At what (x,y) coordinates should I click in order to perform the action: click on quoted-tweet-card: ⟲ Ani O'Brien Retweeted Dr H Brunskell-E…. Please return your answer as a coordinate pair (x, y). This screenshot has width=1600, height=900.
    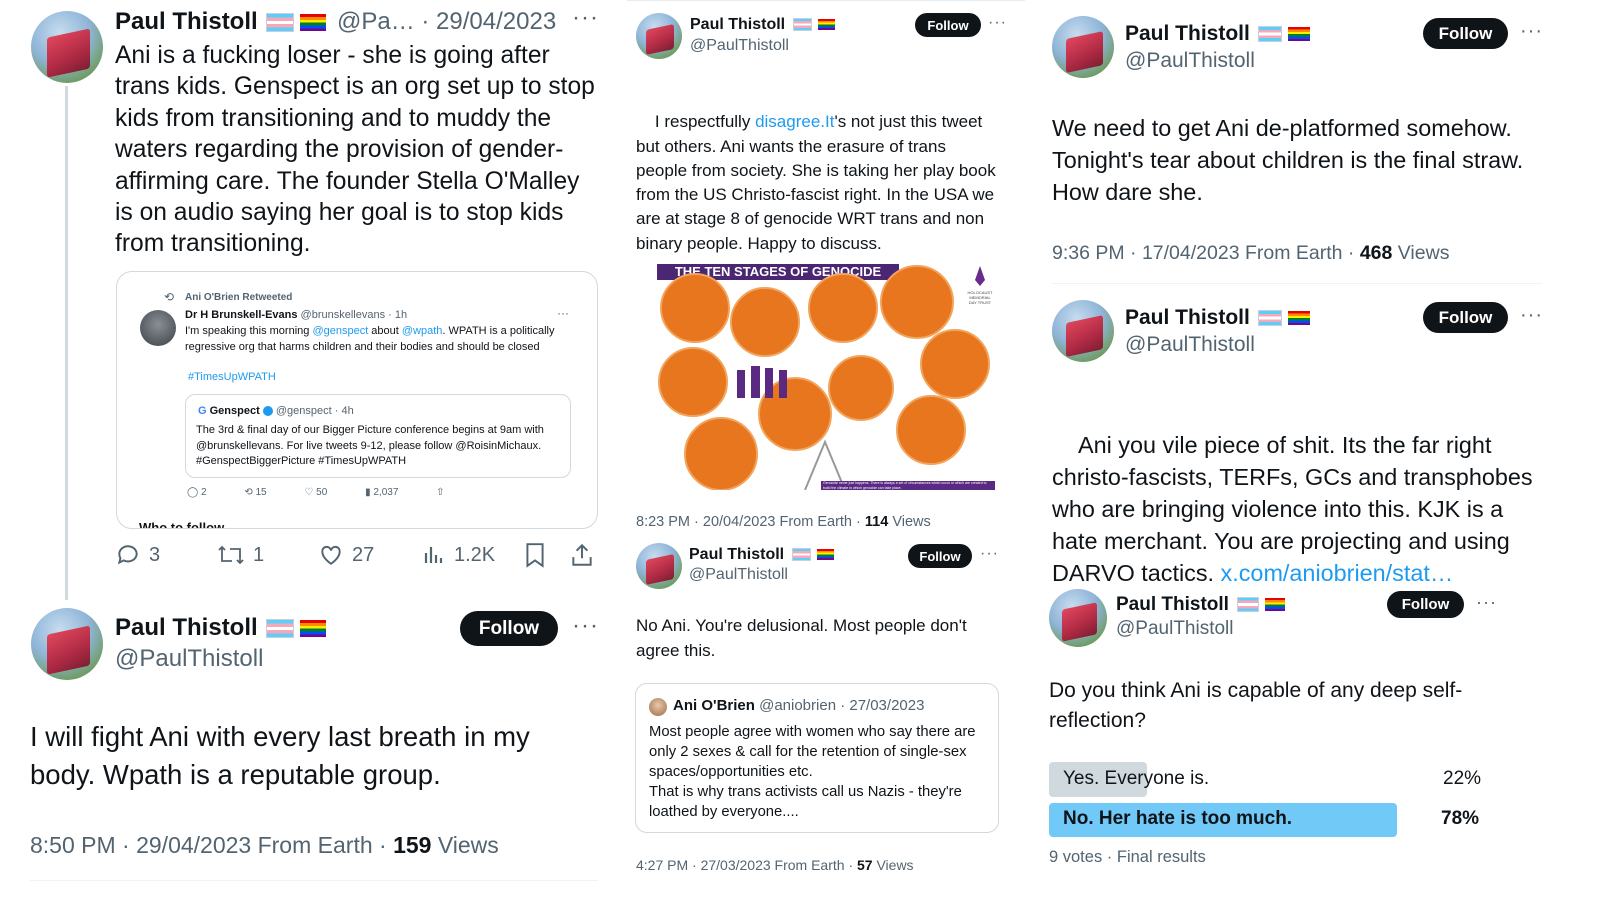
    Looking at the image, I should click on (357, 400).